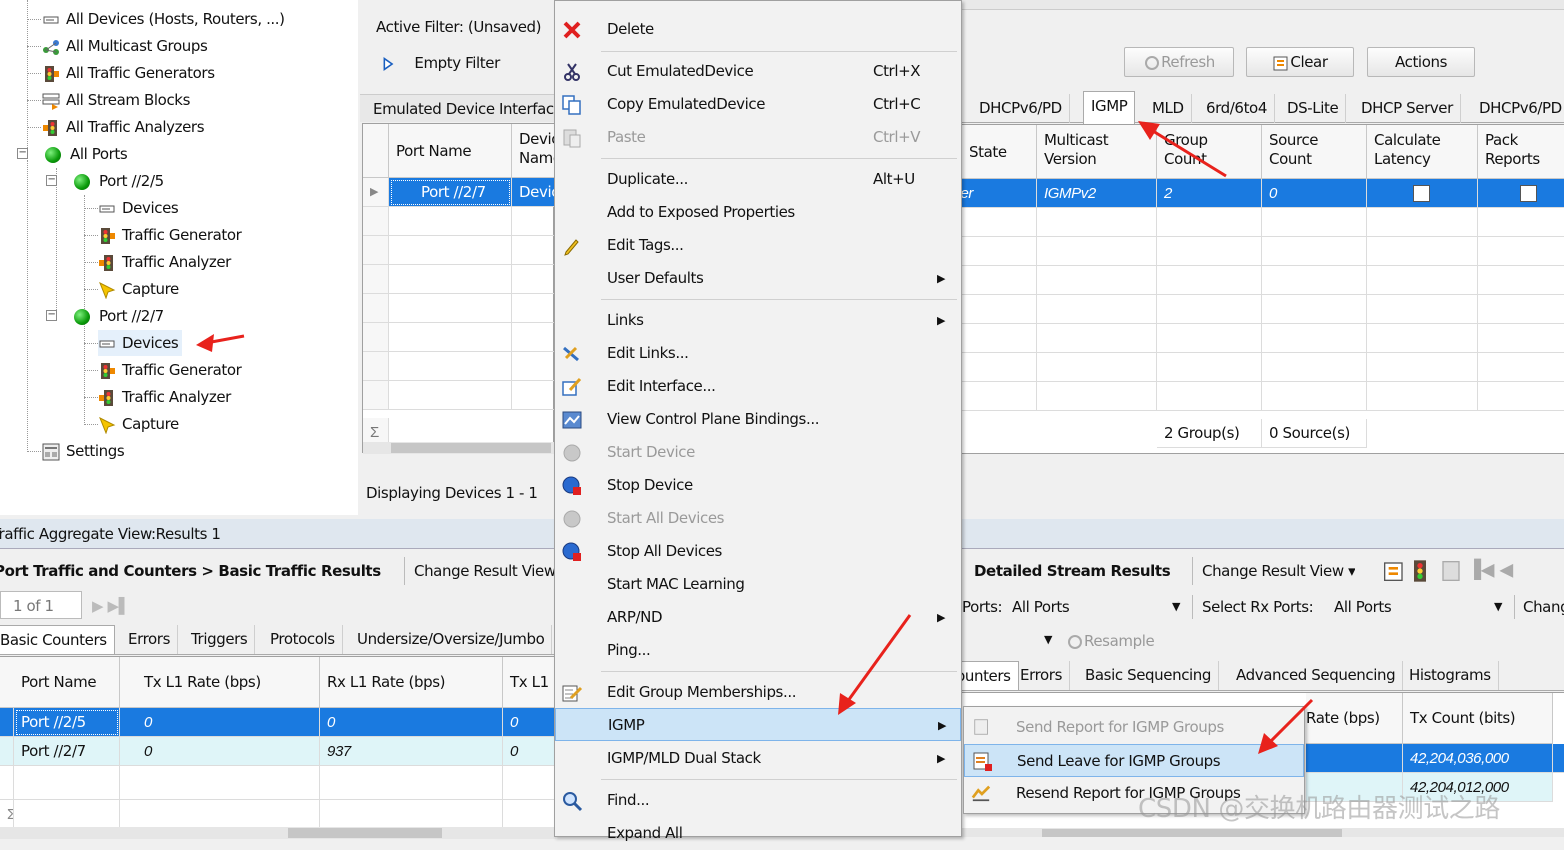  Describe the element at coordinates (758, 179) in the screenshot. I see `menu-duplicate: Duplicate... Alt+U` at that location.